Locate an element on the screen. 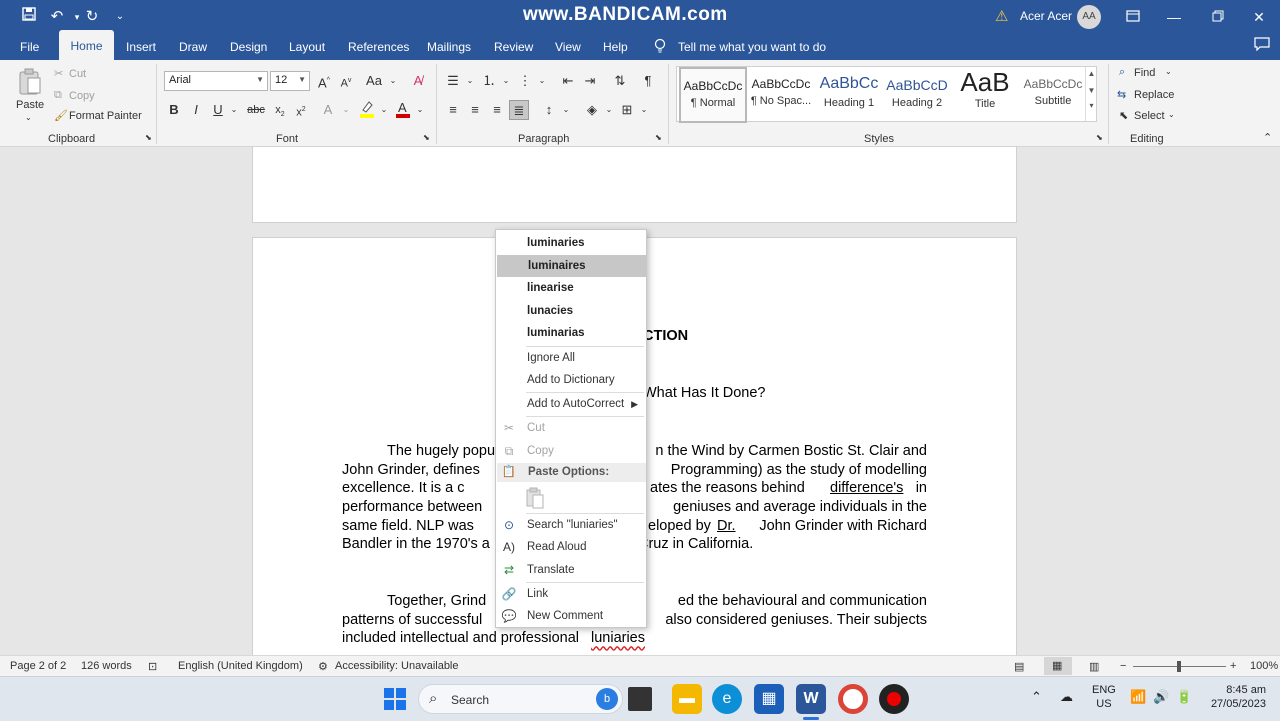  word-count: 126 words is located at coordinates (106, 666).